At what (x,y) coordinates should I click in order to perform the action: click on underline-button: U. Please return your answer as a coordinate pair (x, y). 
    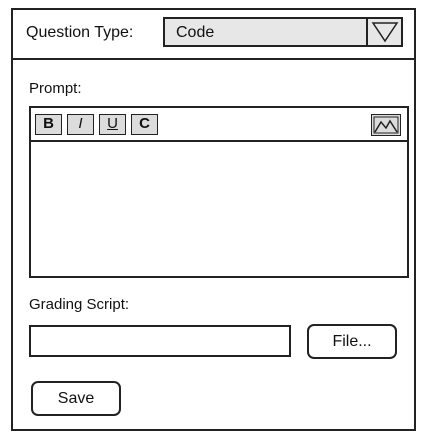
    Looking at the image, I should click on (112, 124).